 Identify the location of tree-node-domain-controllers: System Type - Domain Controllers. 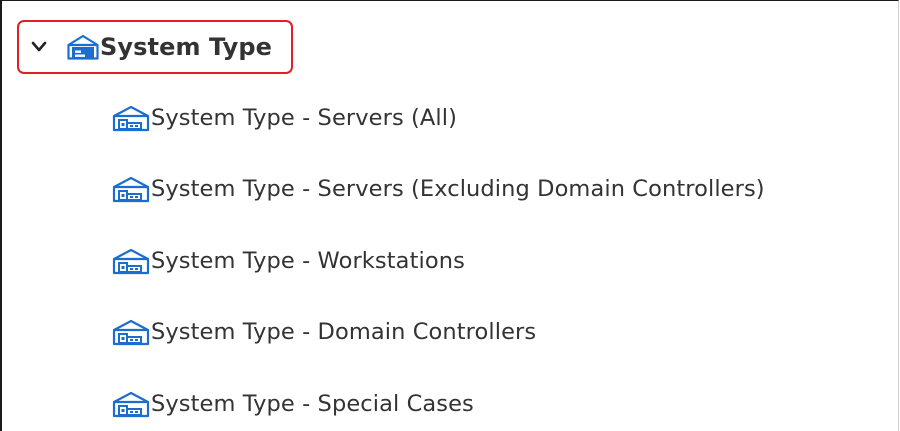
(323, 332).